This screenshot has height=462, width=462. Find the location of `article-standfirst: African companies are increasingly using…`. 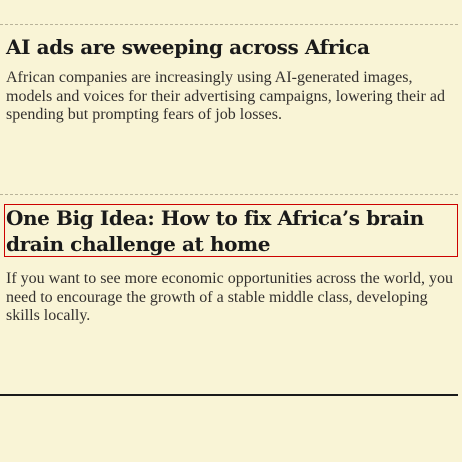

article-standfirst: African companies are increasingly using… is located at coordinates (225, 96).